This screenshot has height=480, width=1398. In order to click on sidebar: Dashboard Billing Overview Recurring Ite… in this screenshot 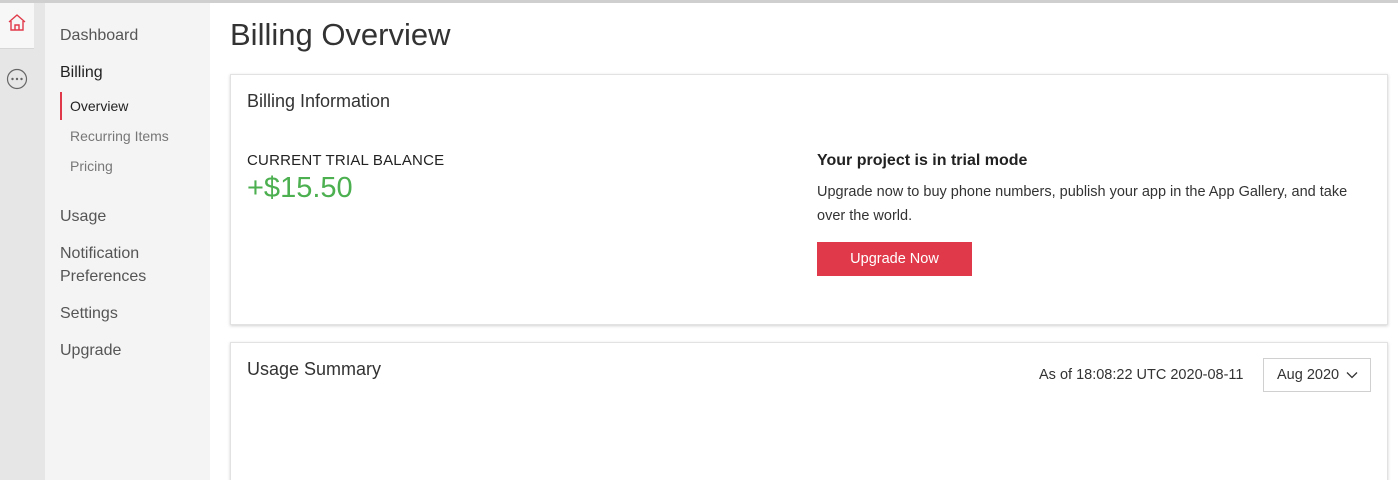, I will do `click(127, 241)`.